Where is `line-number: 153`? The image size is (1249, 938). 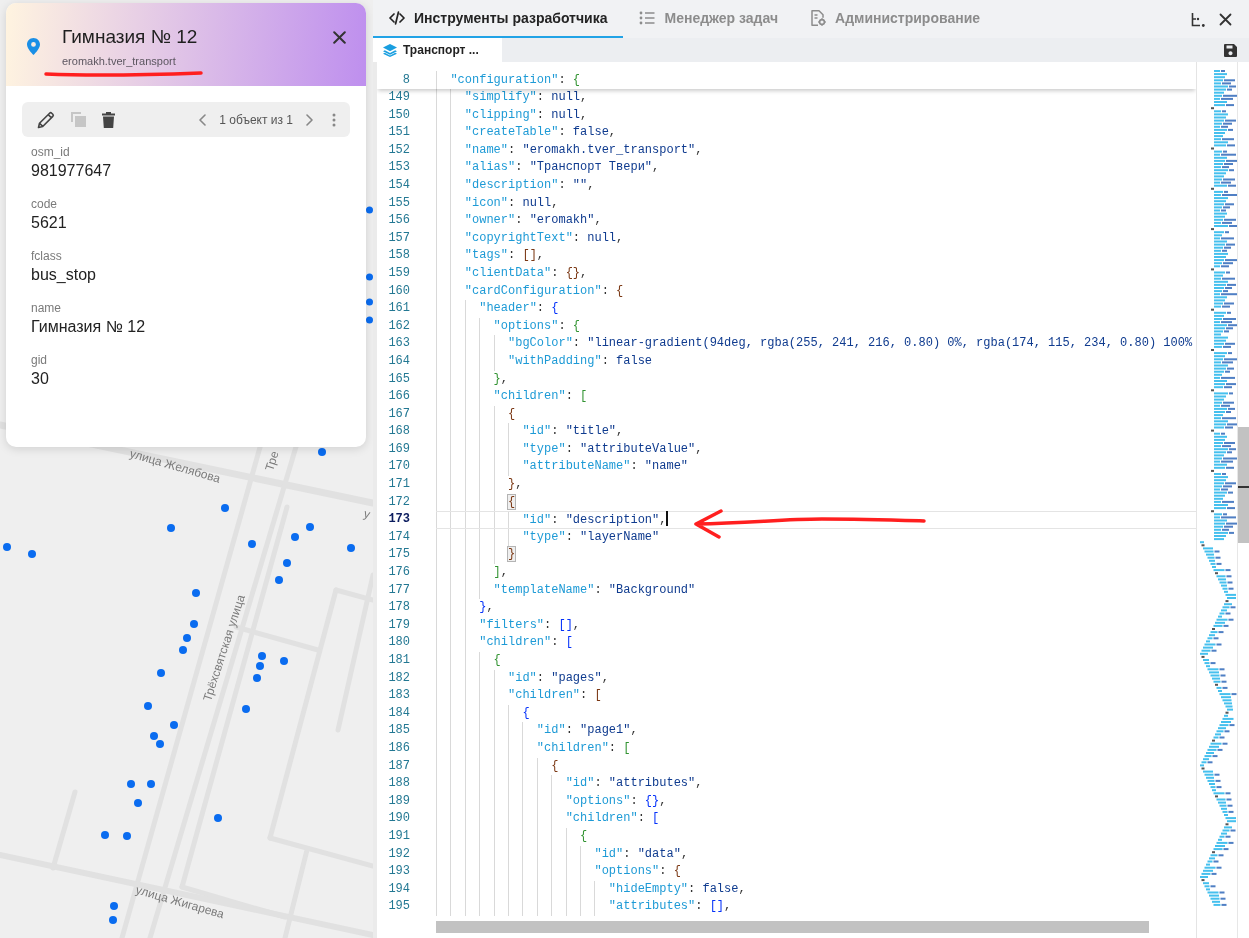
line-number: 153 is located at coordinates (398, 168).